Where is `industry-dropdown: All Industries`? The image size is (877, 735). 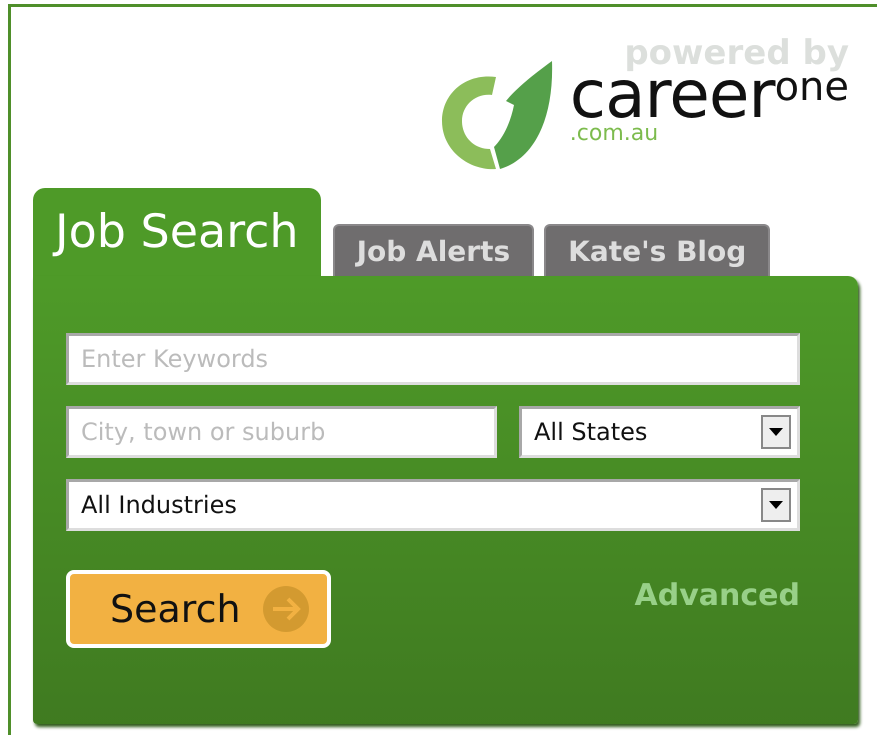
industry-dropdown: All Industries is located at coordinates (433, 505).